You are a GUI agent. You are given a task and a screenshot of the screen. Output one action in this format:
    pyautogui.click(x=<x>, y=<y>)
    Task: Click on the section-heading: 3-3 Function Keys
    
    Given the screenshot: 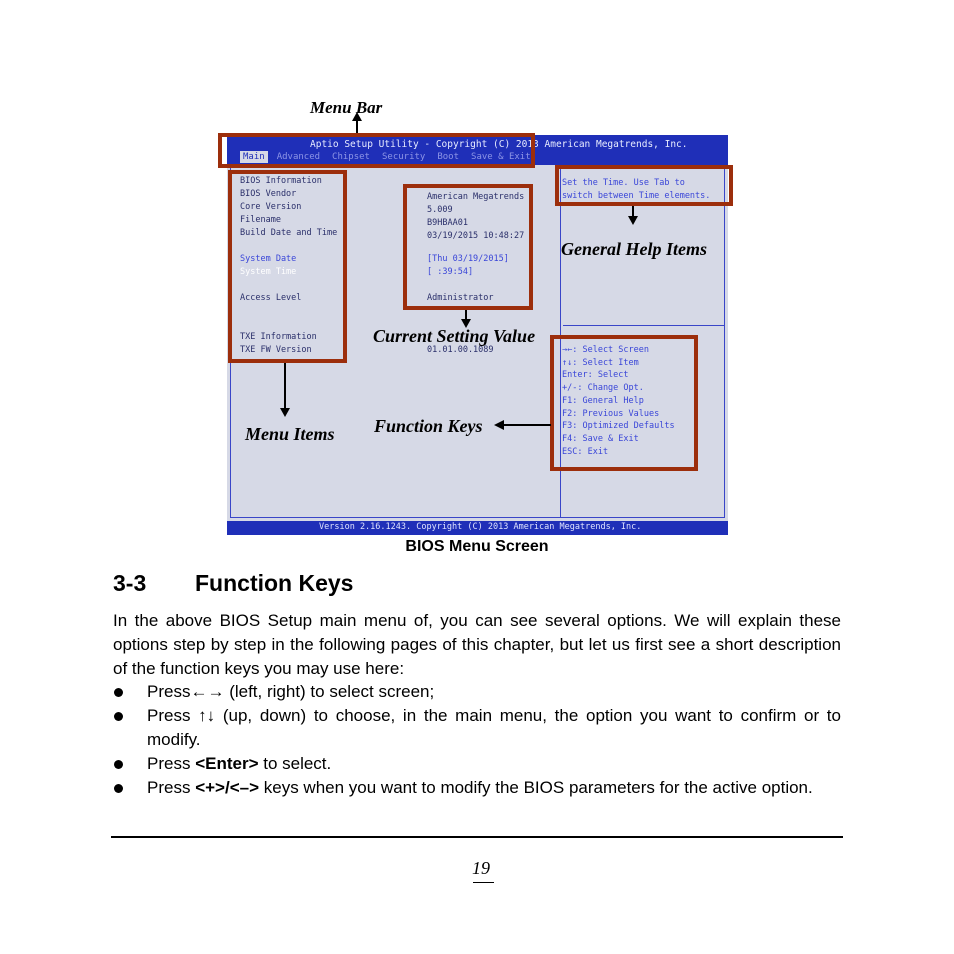 What is the action you would take?
    pyautogui.click(x=233, y=583)
    